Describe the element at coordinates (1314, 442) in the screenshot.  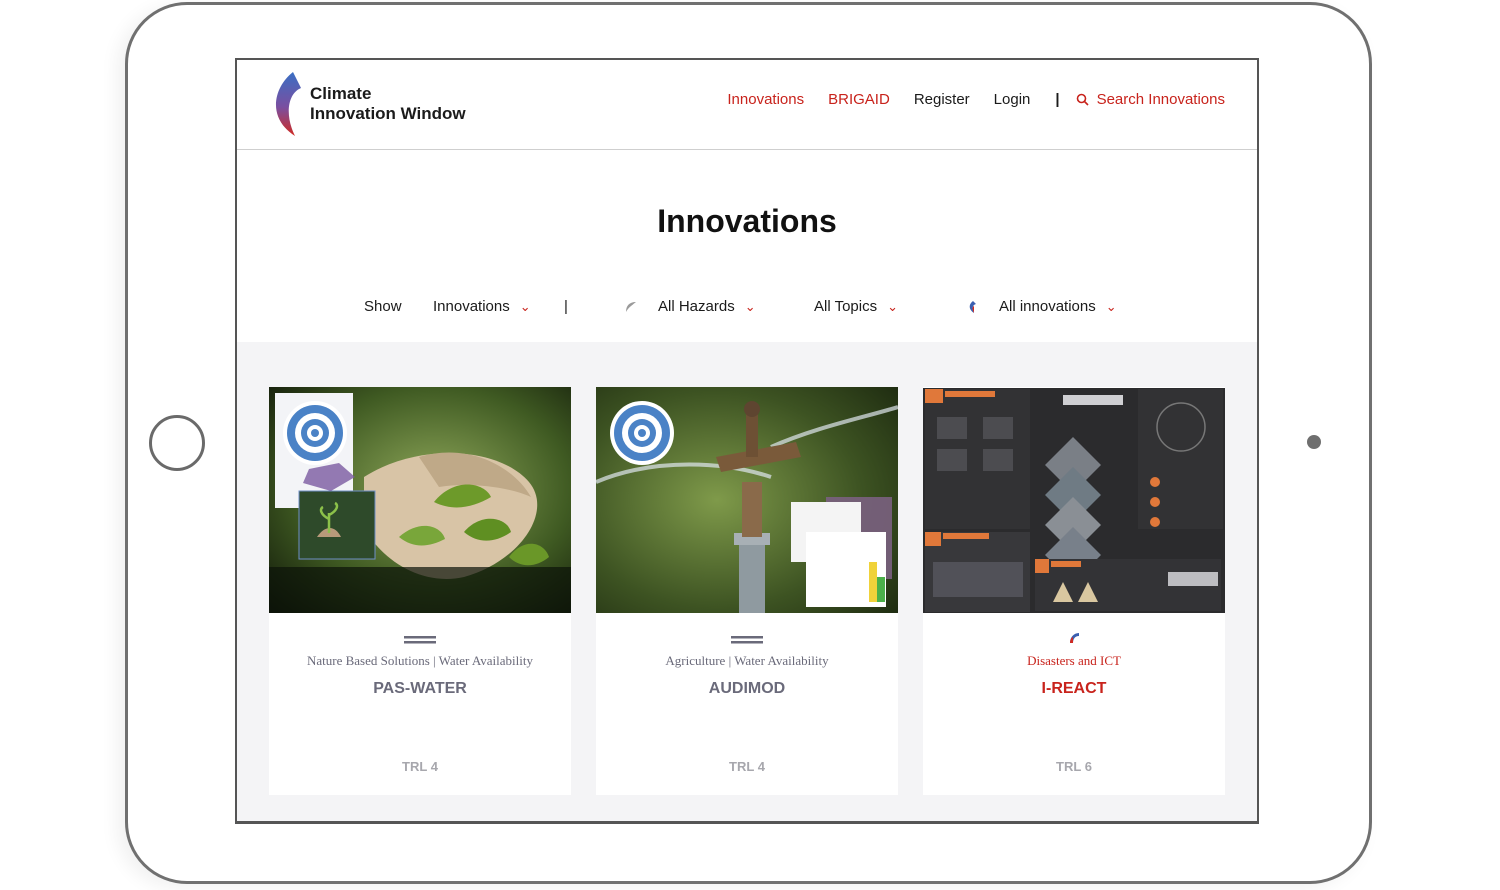
I see `camera-dot` at that location.